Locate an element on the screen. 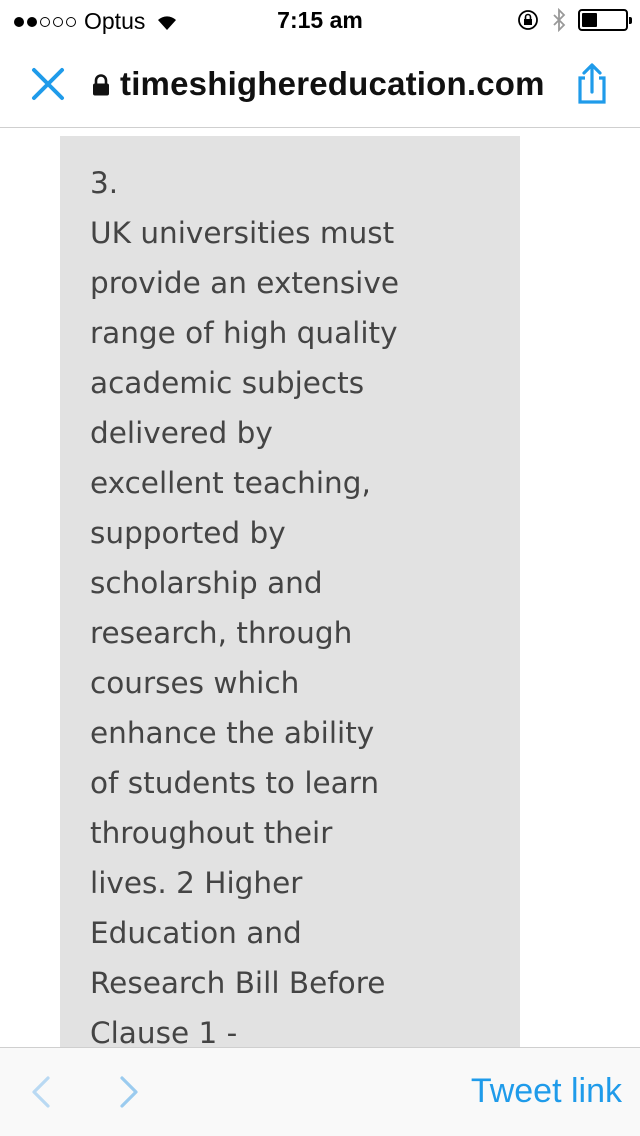  tweet-link-button: Tweet link is located at coordinates (546, 1091).